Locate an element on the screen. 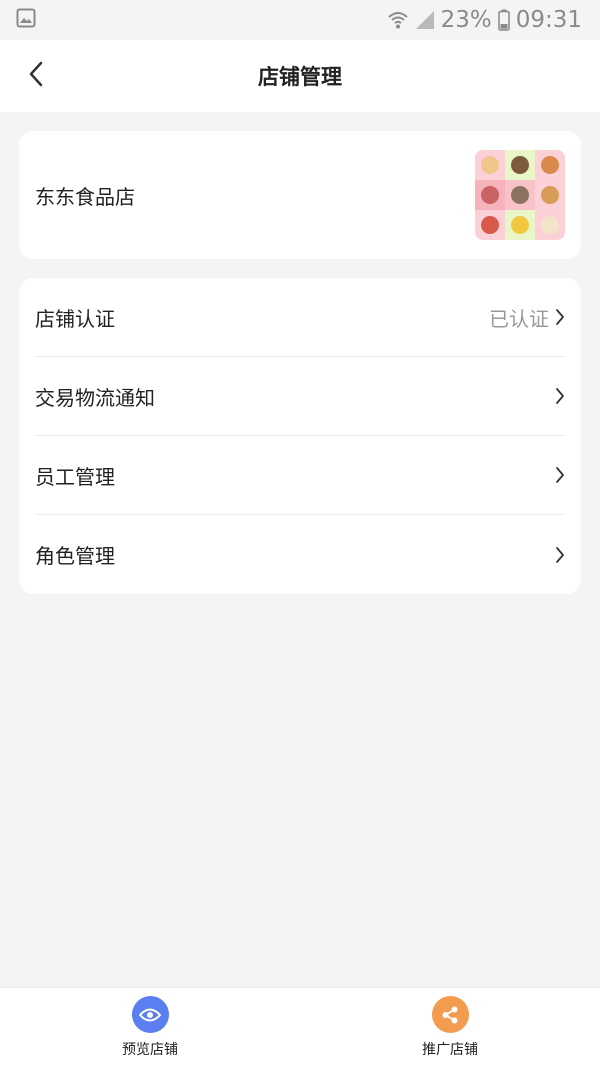 This screenshot has width=600, height=1067. back-button is located at coordinates (36, 76).